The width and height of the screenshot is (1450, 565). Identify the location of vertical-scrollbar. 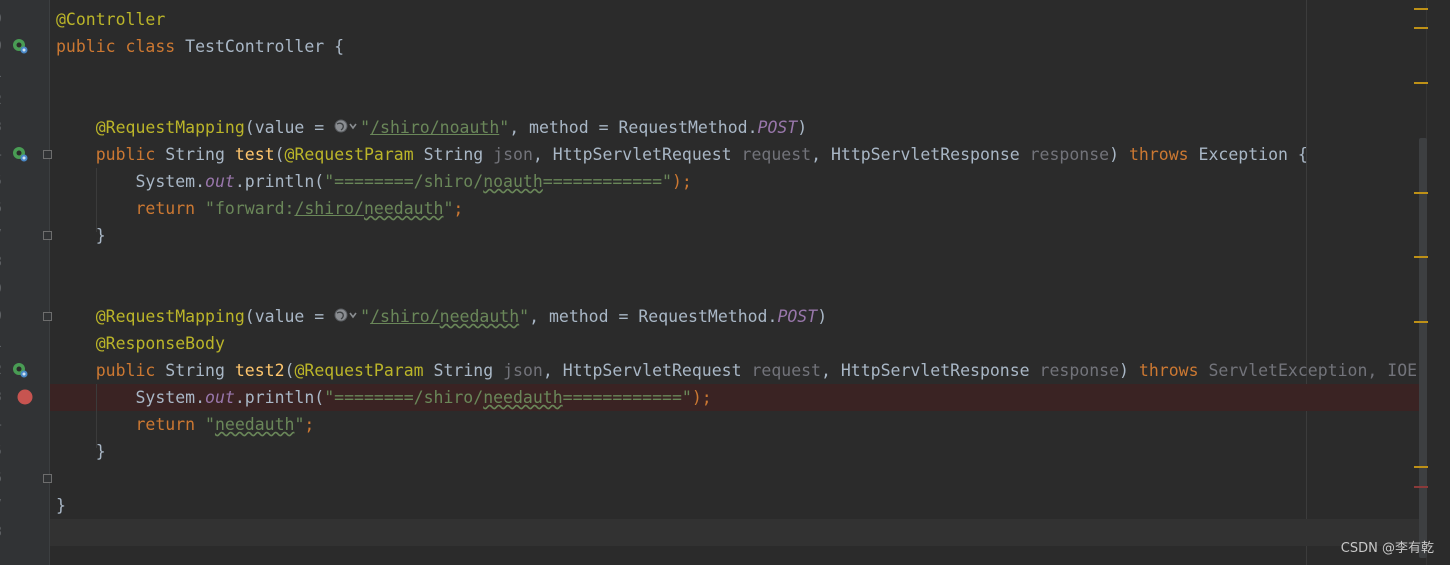
(1432, 282).